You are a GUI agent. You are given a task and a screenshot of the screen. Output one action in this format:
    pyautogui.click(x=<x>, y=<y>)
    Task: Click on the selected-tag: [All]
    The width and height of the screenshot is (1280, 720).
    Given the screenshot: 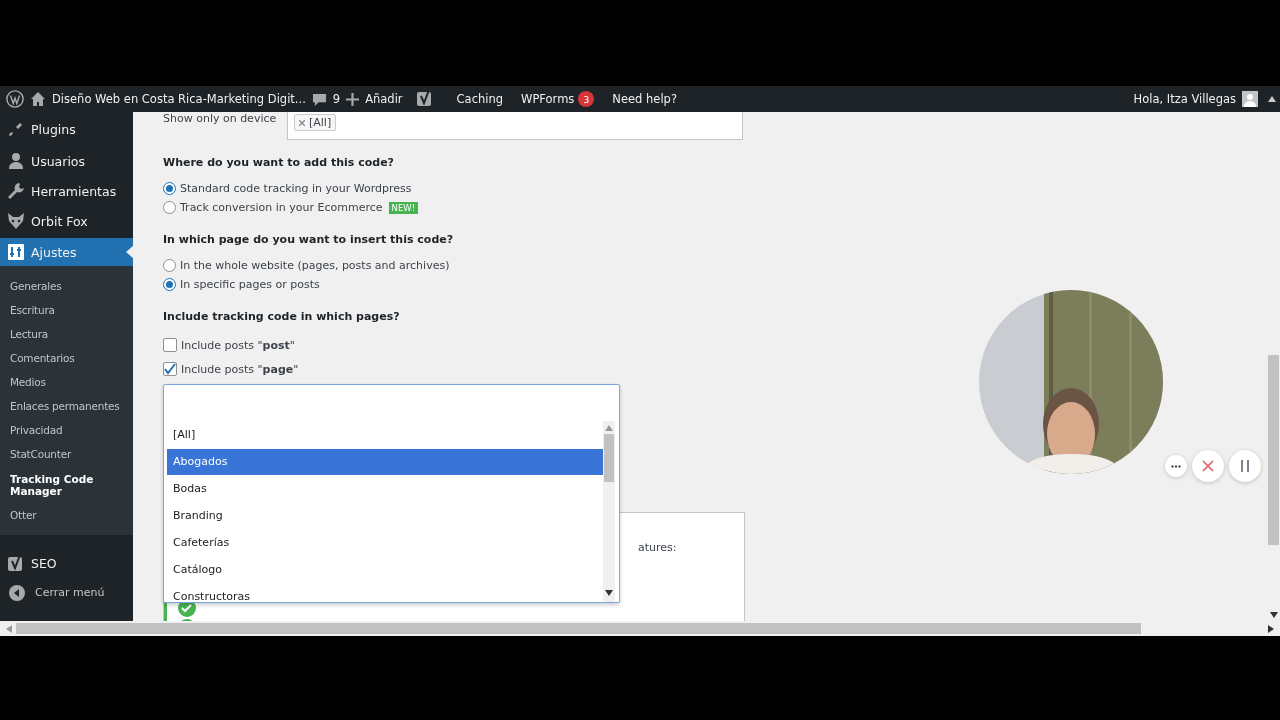 What is the action you would take?
    pyautogui.click(x=315, y=122)
    